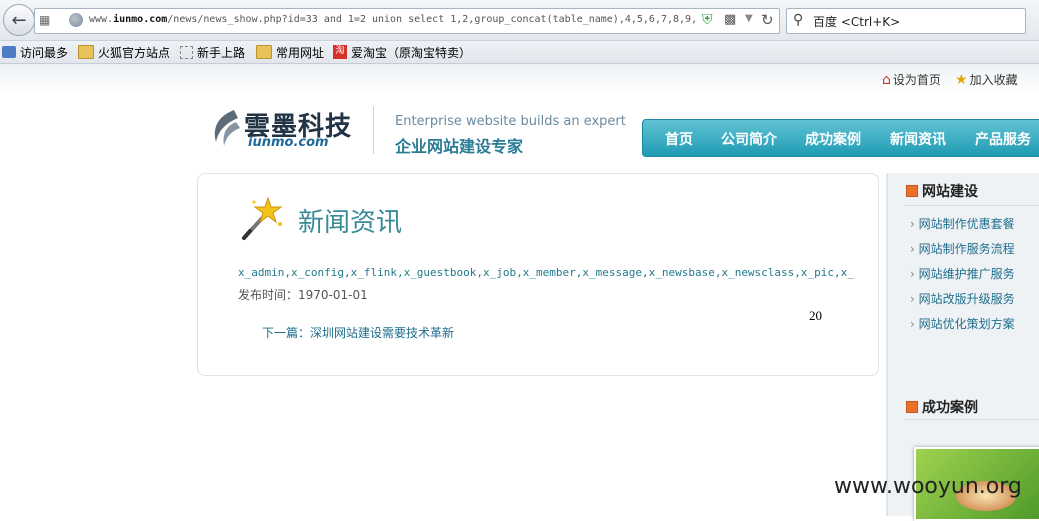 This screenshot has width=1039, height=521. I want to click on nav-about: 公司简介, so click(749, 139).